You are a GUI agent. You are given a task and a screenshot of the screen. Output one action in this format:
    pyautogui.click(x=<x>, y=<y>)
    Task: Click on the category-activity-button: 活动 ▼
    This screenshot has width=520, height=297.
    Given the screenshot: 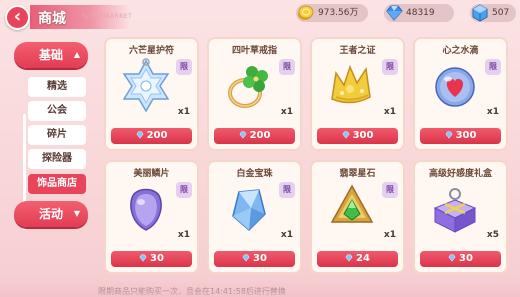 What is the action you would take?
    pyautogui.click(x=51, y=214)
    